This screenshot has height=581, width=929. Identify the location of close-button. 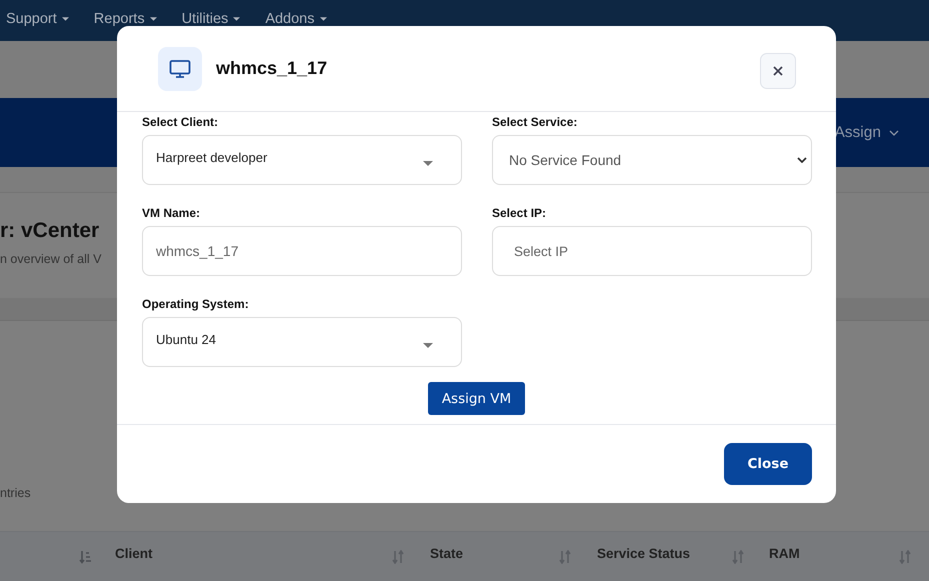
(778, 71).